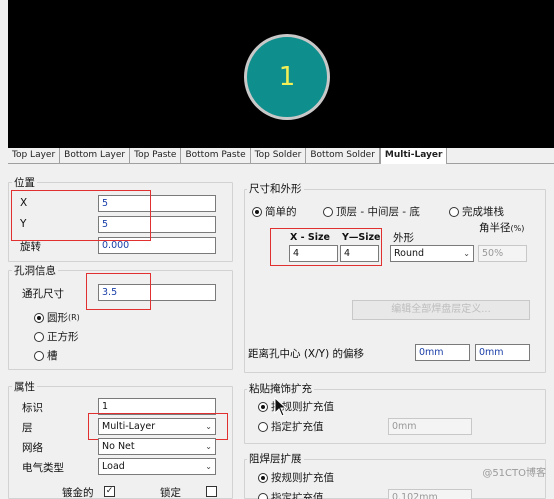 Image resolution: width=554 pixels, height=499 pixels. I want to click on hole-size-label: 通孔尺寸, so click(43, 294).